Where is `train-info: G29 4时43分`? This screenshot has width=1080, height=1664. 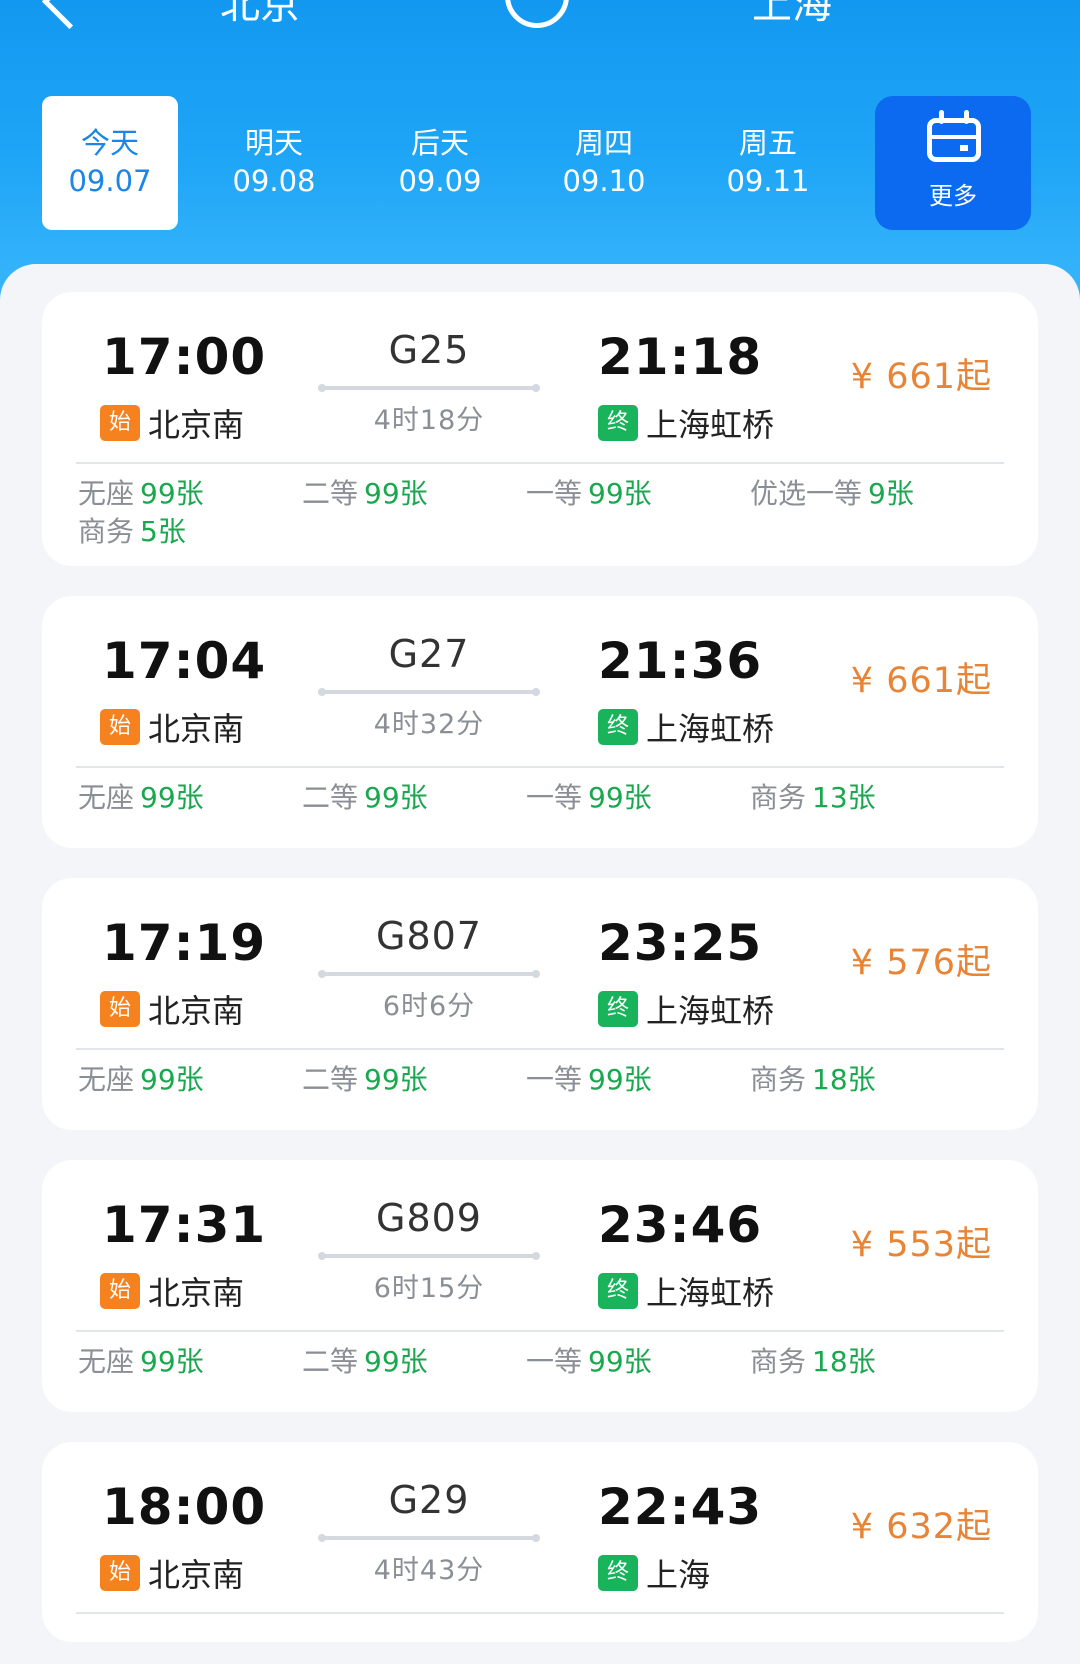
train-info: G29 4时43分 is located at coordinates (429, 1532).